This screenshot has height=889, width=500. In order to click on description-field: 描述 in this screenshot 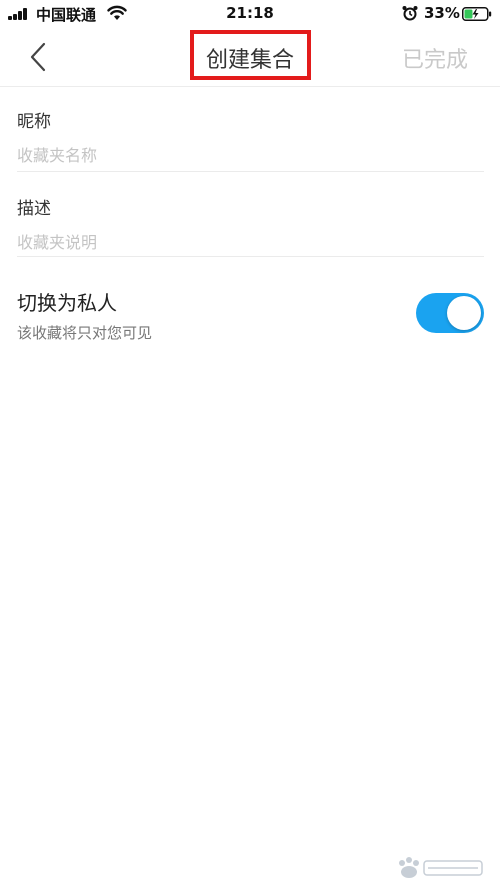, I will do `click(250, 223)`.